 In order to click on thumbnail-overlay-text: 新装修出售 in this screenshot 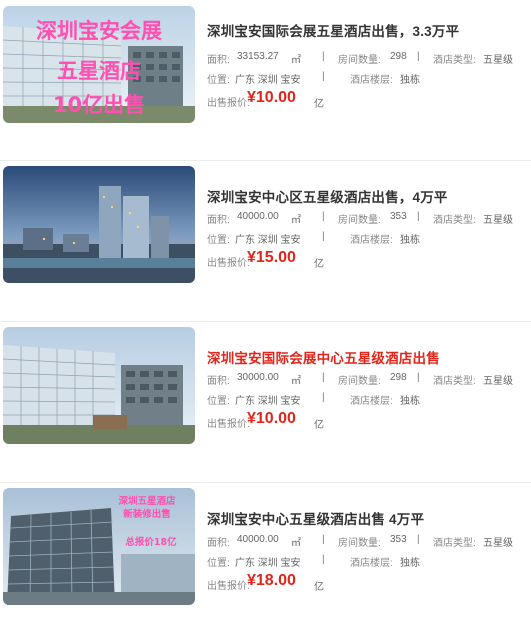, I will do `click(147, 514)`.